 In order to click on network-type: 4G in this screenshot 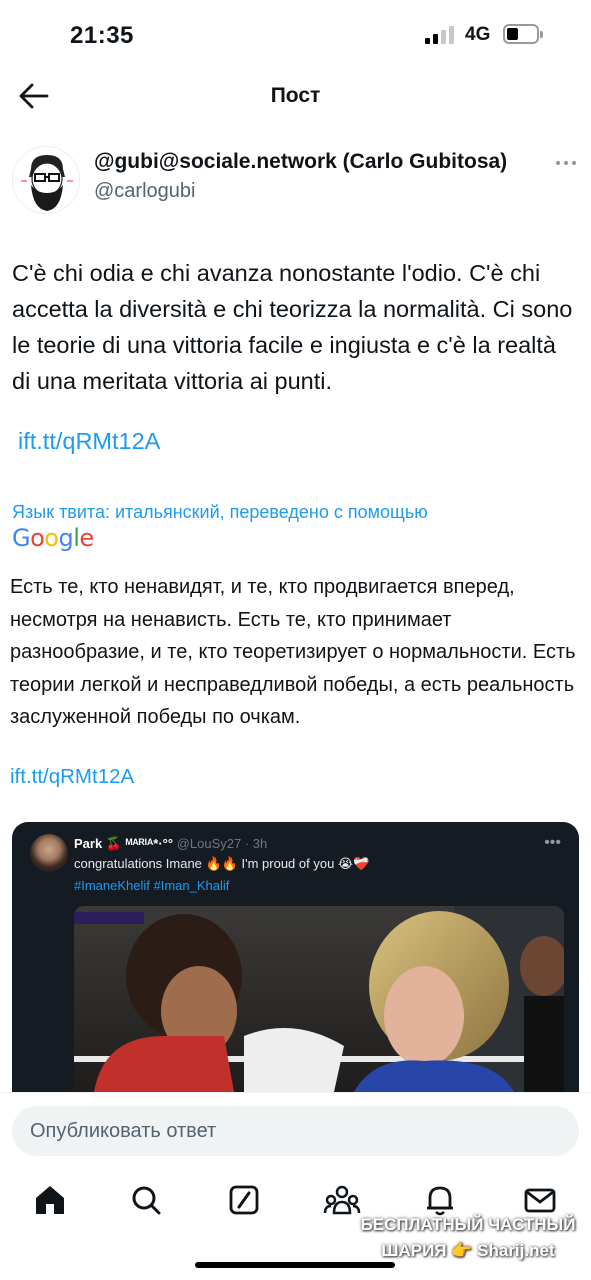, I will do `click(478, 34)`.